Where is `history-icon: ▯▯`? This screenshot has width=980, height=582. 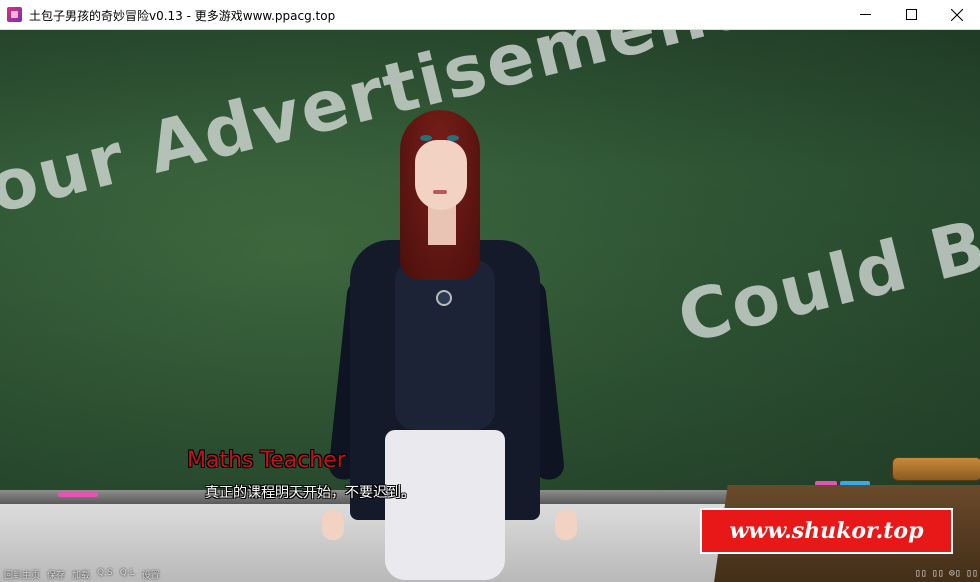
history-icon: ▯▯ is located at coordinates (938, 573).